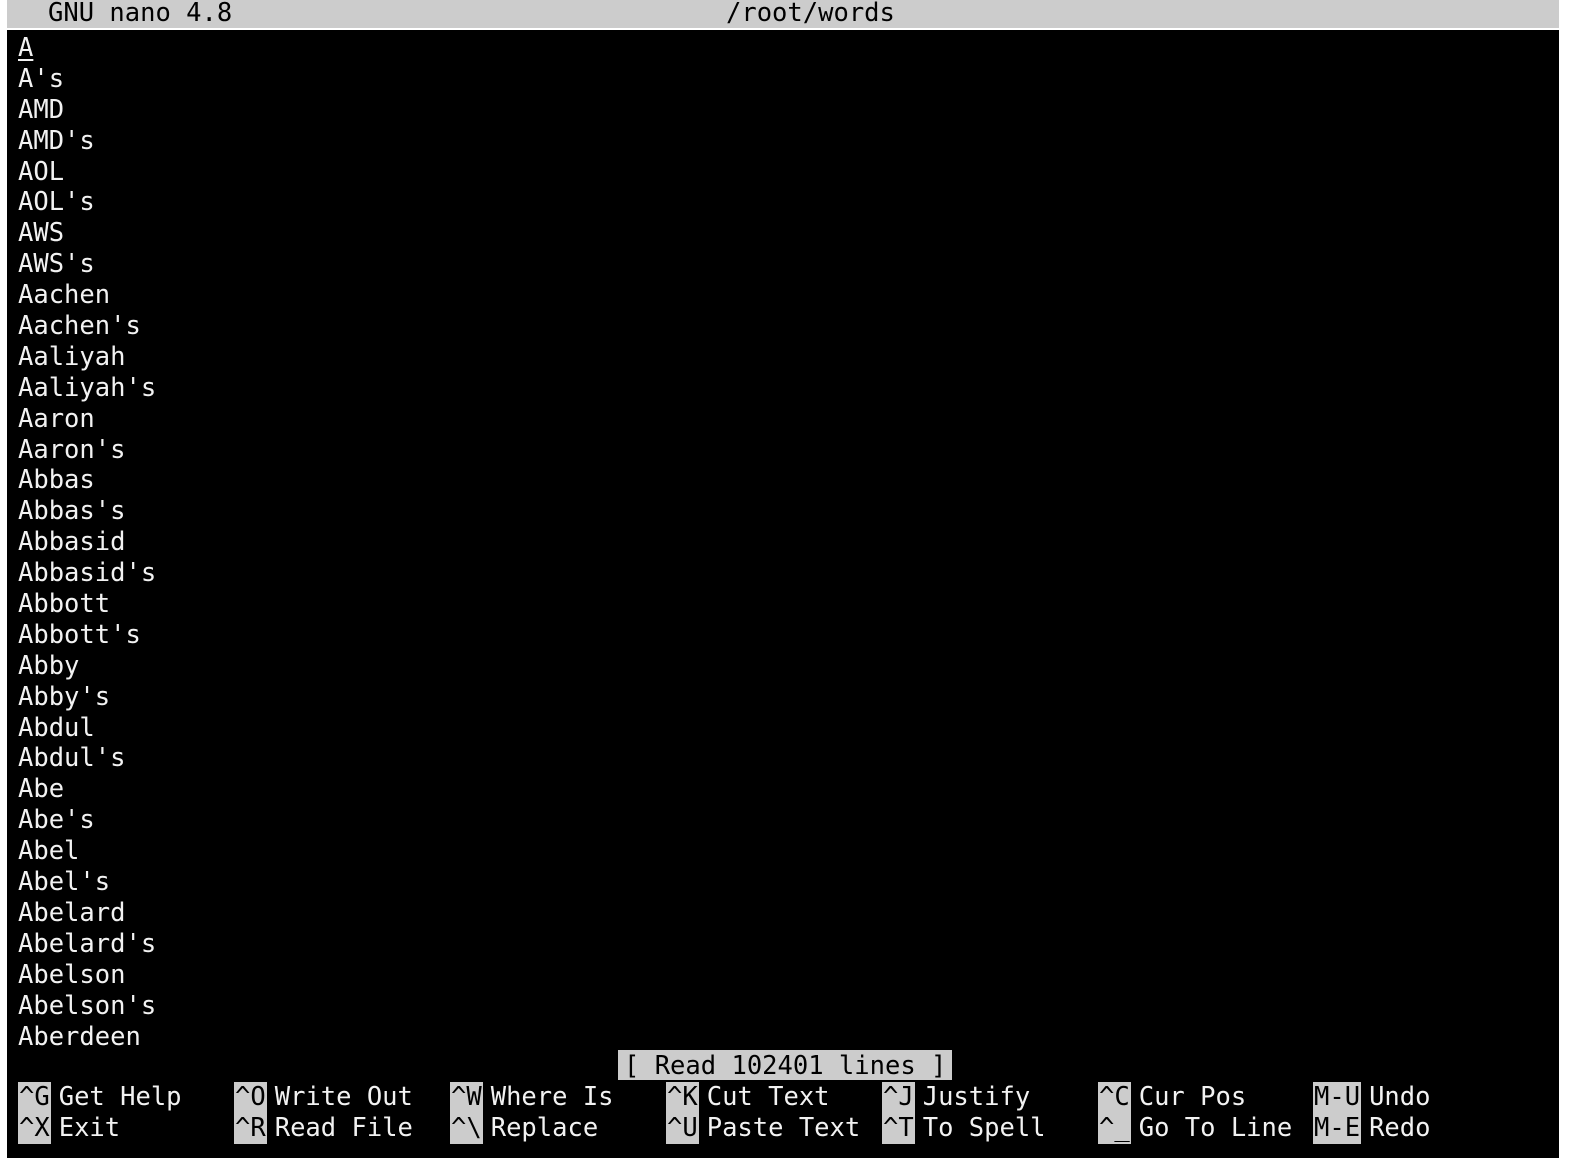 The image size is (1589, 1171). I want to click on text-line: Abbott, so click(87, 604).